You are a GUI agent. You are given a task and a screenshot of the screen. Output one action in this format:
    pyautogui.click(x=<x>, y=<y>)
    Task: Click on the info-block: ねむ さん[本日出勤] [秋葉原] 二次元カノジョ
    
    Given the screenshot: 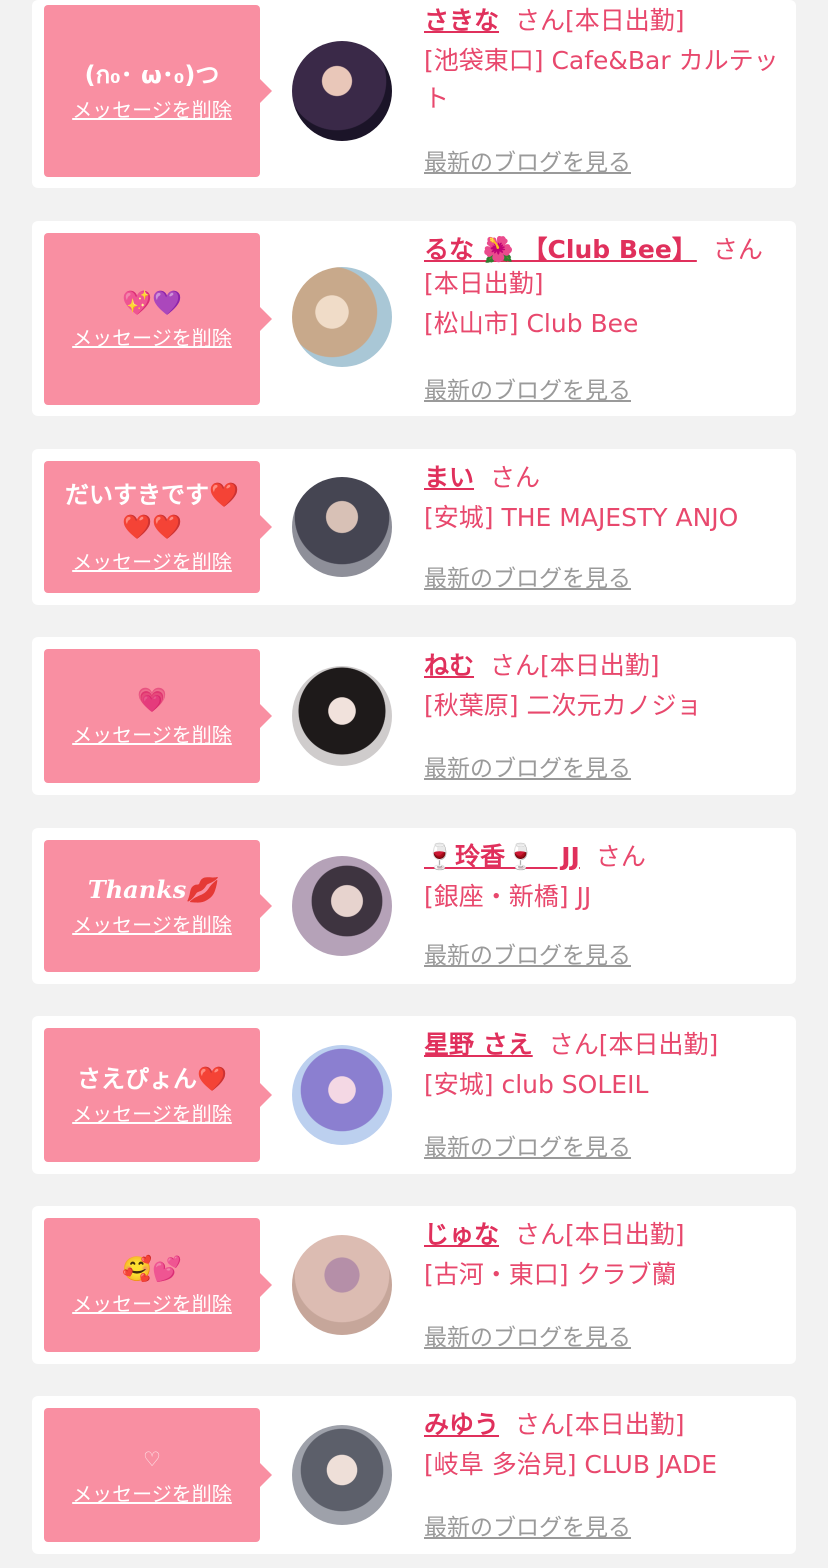 What is the action you would take?
    pyautogui.click(x=604, y=687)
    